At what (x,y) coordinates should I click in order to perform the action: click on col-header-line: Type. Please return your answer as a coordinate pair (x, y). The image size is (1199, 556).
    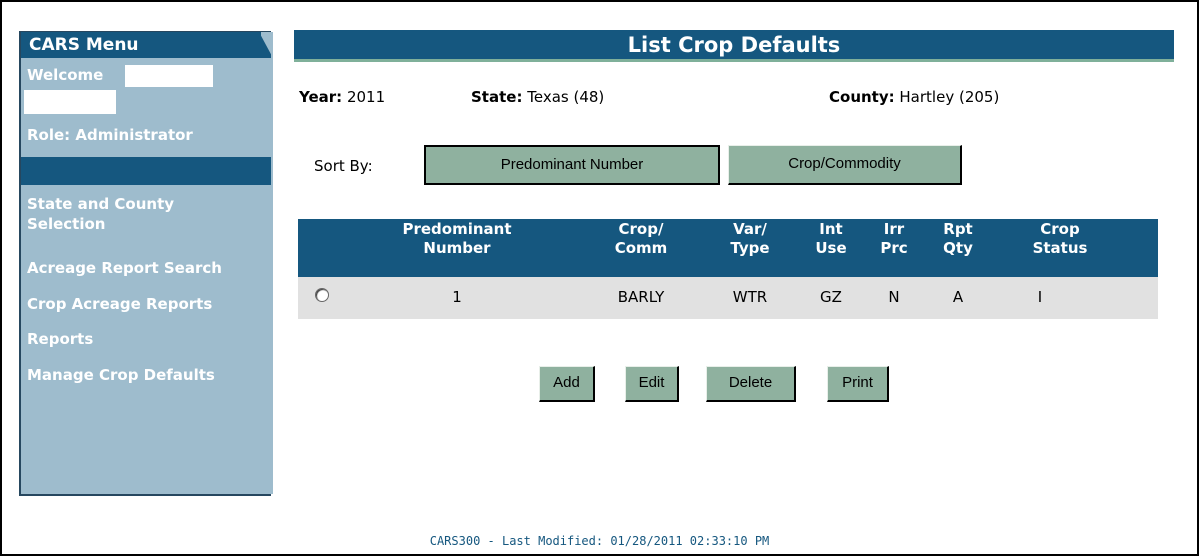
    Looking at the image, I should click on (750, 248).